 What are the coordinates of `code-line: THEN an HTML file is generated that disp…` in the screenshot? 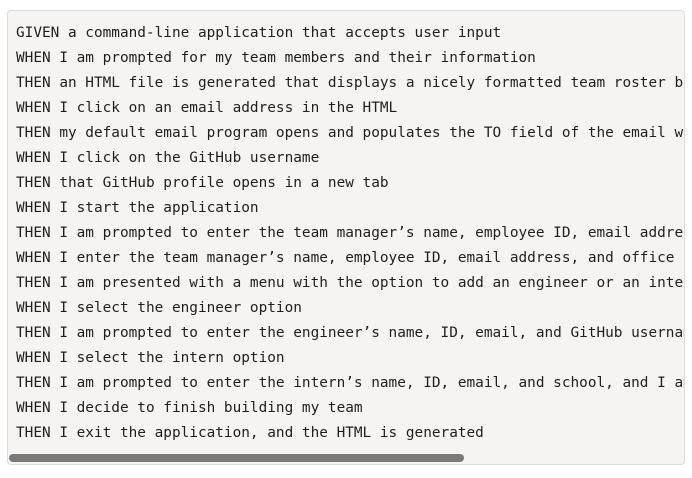 It's located at (350, 83).